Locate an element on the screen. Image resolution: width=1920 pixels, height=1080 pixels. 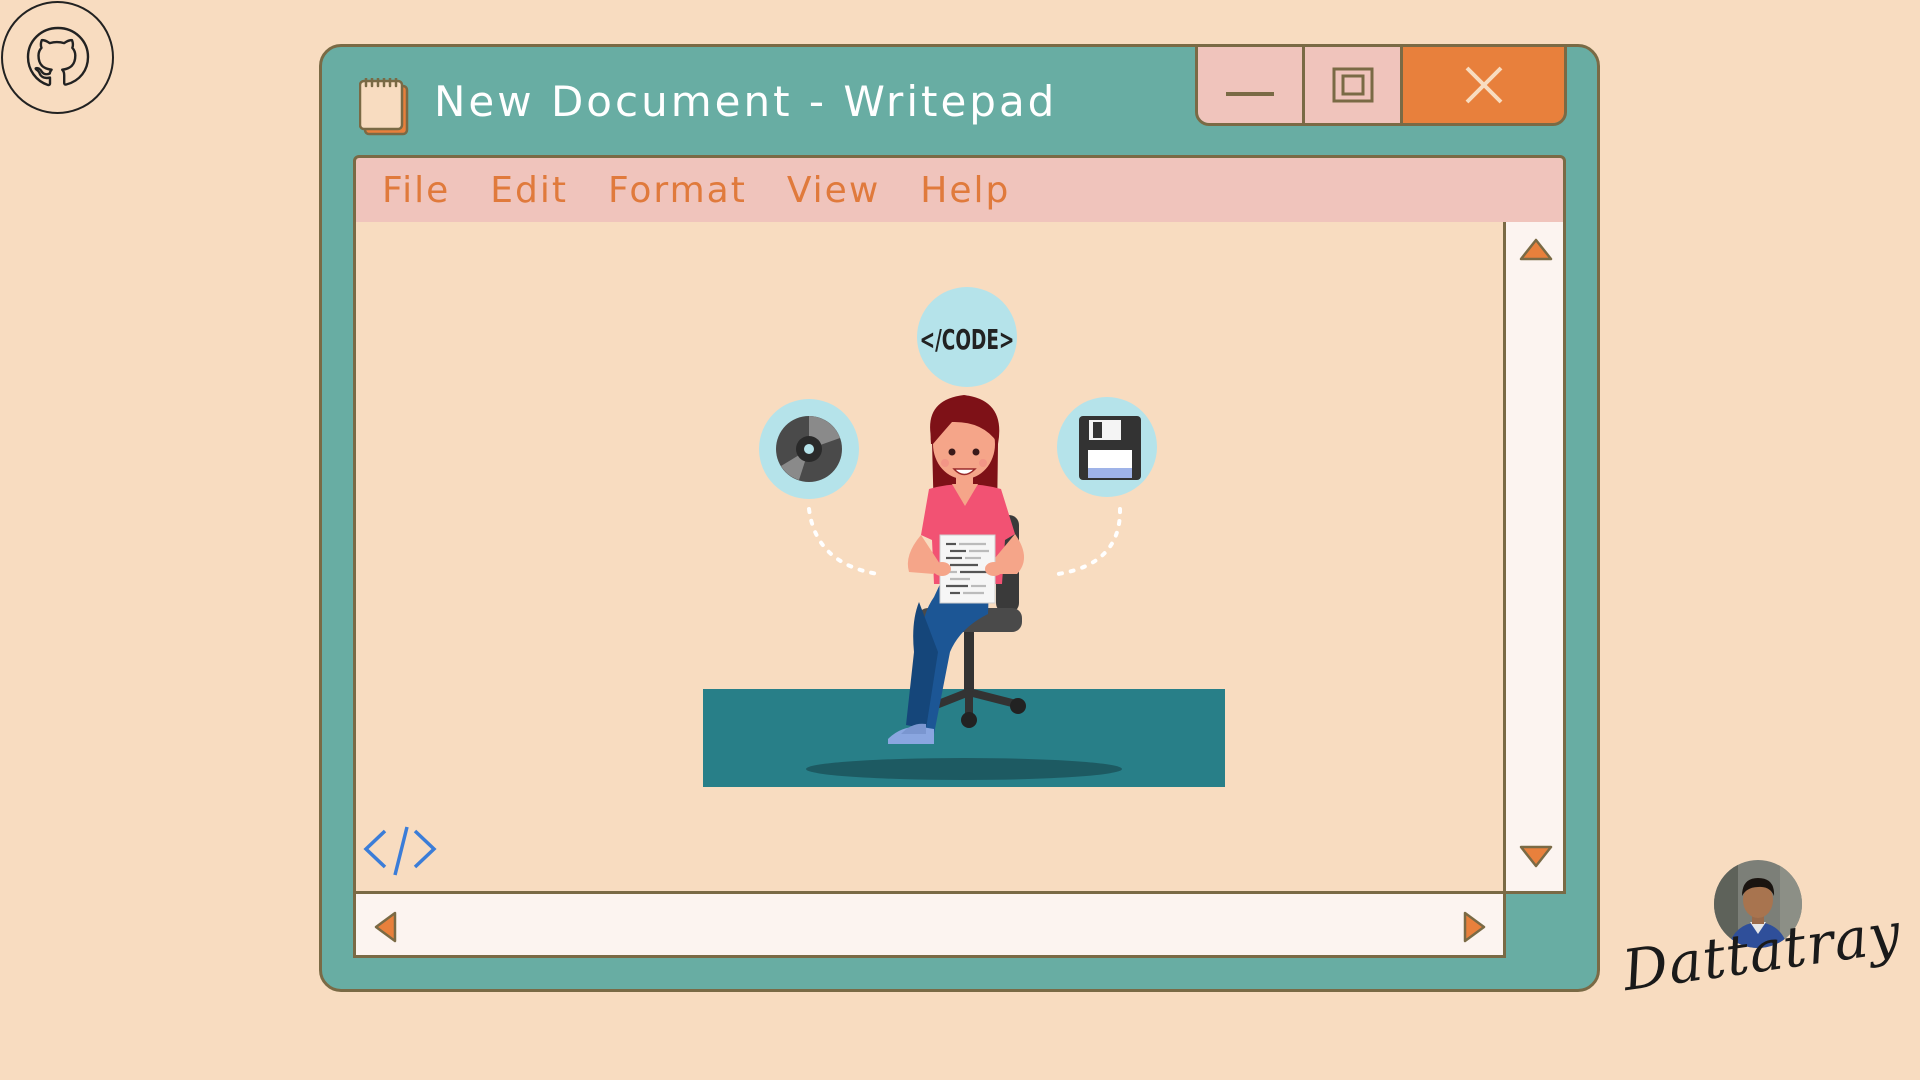
scroll-down-arrow-icon is located at coordinates (1536, 857).